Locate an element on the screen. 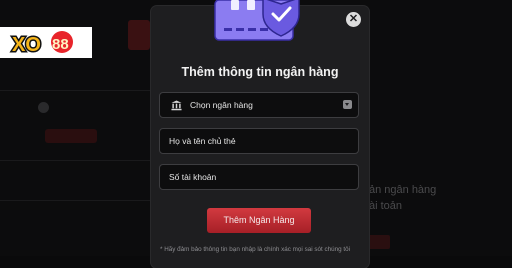  svg-text: 88 is located at coordinates (60, 44).